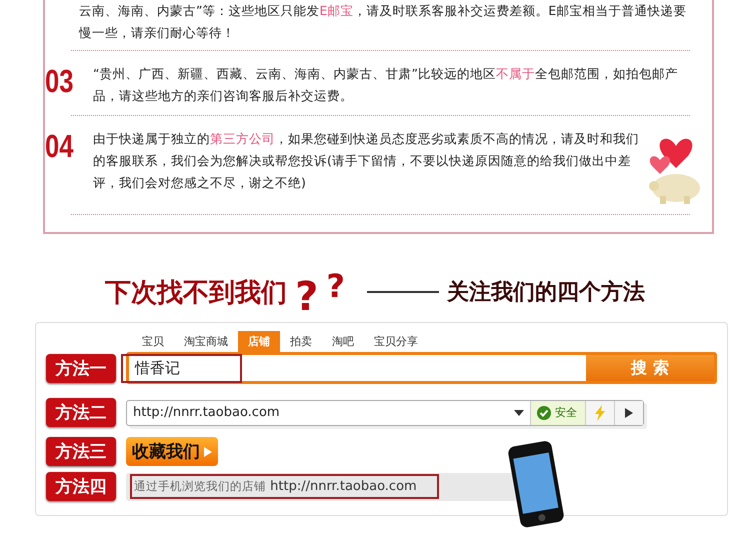 This screenshot has height=535, width=750. What do you see at coordinates (81, 368) in the screenshot?
I see `method-label: 方法一` at bounding box center [81, 368].